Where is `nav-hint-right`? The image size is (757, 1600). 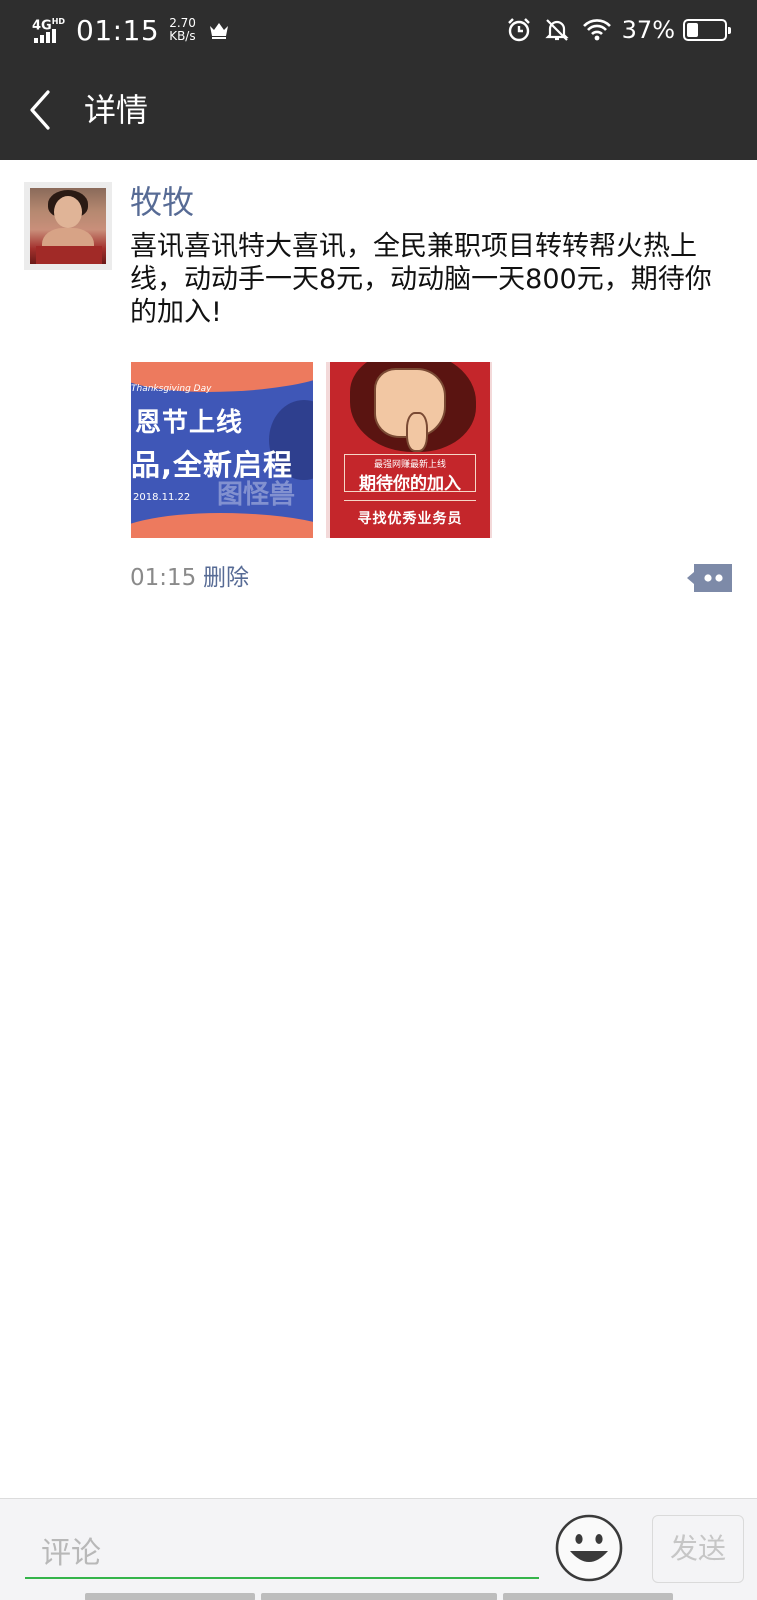 nav-hint-right is located at coordinates (588, 1596).